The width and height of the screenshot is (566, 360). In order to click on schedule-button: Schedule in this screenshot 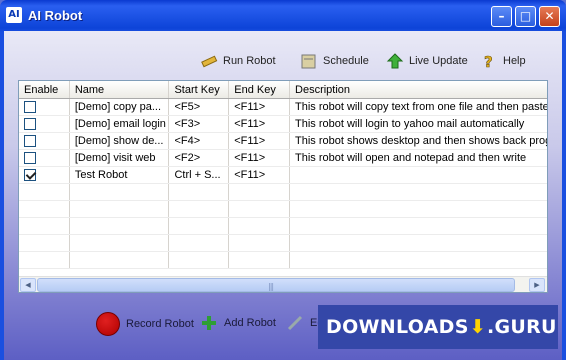, I will do `click(334, 61)`.